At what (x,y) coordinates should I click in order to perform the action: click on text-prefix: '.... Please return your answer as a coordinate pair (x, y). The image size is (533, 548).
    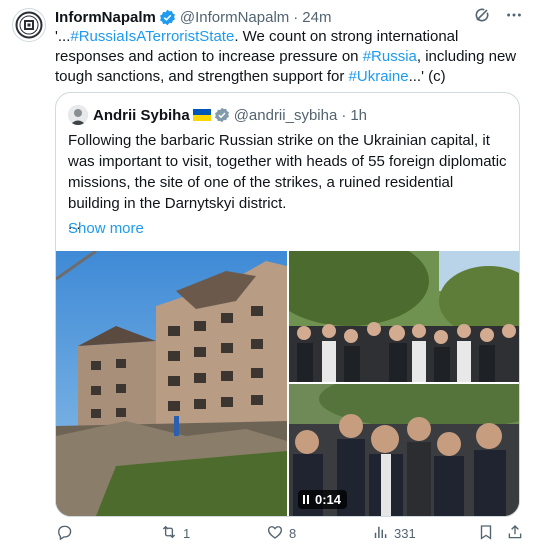
    Looking at the image, I should click on (63, 36).